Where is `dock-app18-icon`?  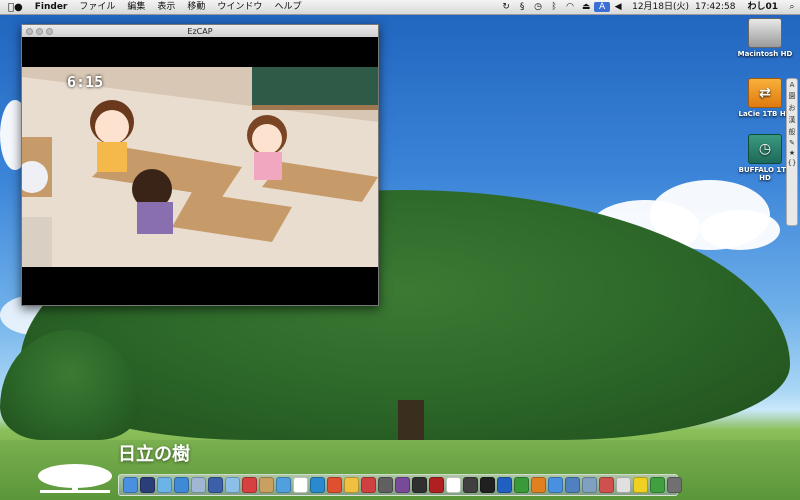 dock-app18-icon is located at coordinates (419, 485).